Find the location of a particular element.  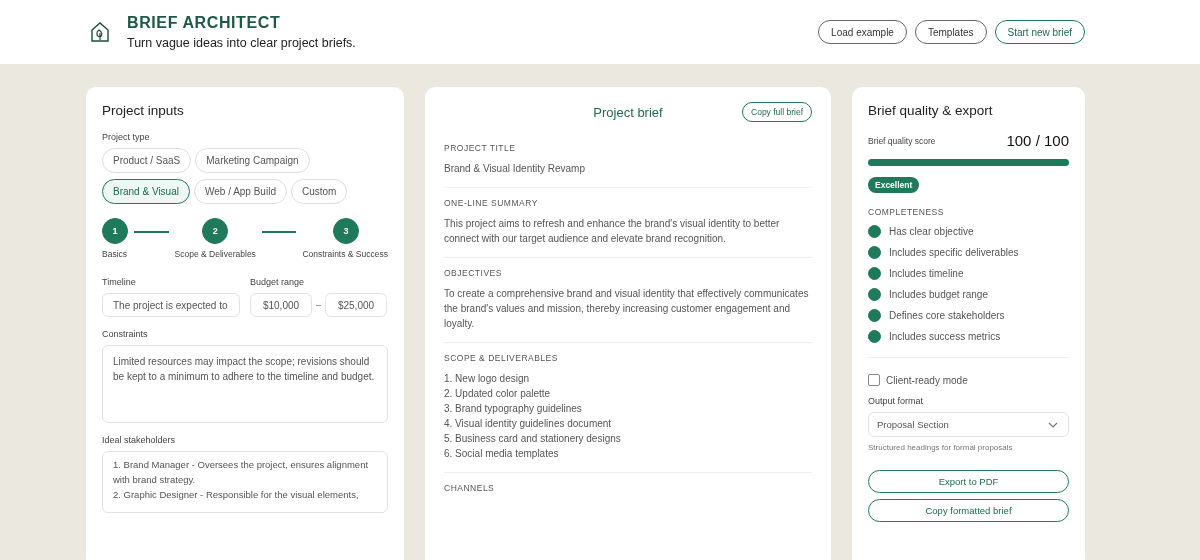

card-title: Project inputs is located at coordinates (143, 110).